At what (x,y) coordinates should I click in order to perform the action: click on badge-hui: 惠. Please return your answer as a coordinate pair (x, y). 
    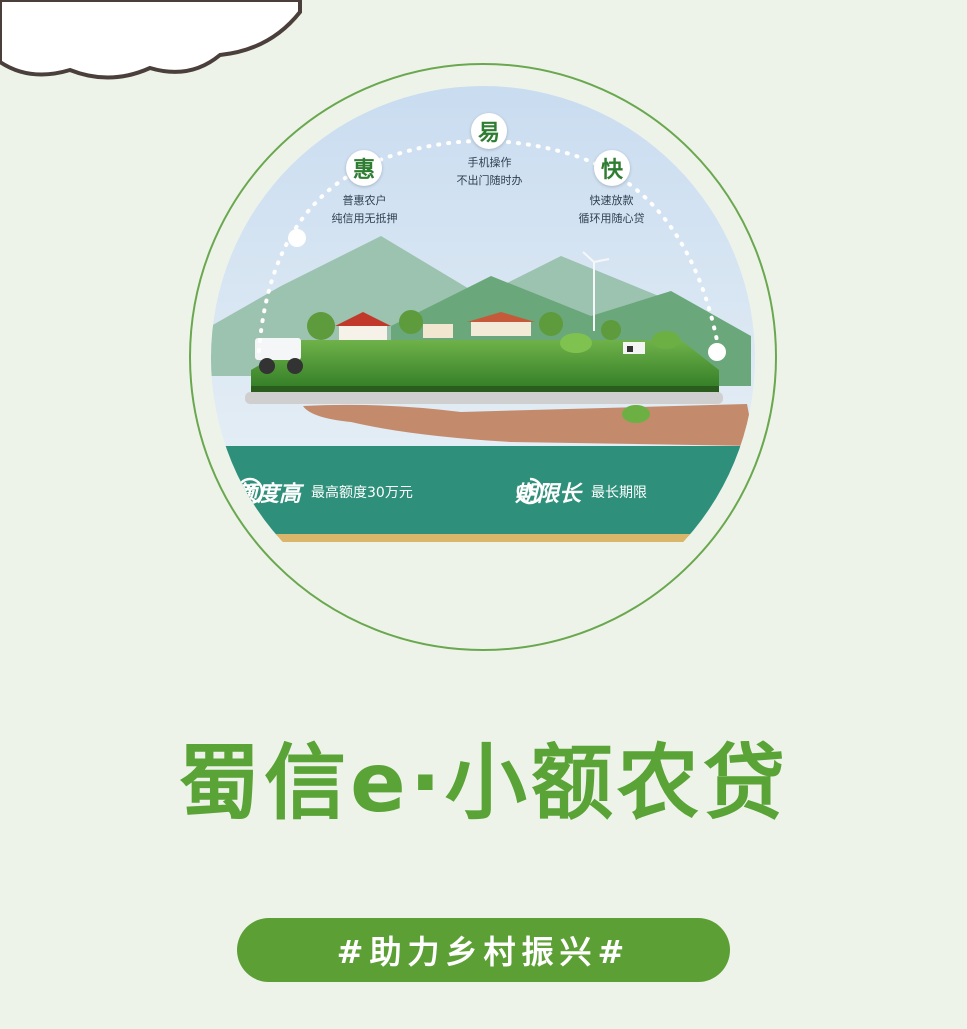
    Looking at the image, I should click on (364, 168).